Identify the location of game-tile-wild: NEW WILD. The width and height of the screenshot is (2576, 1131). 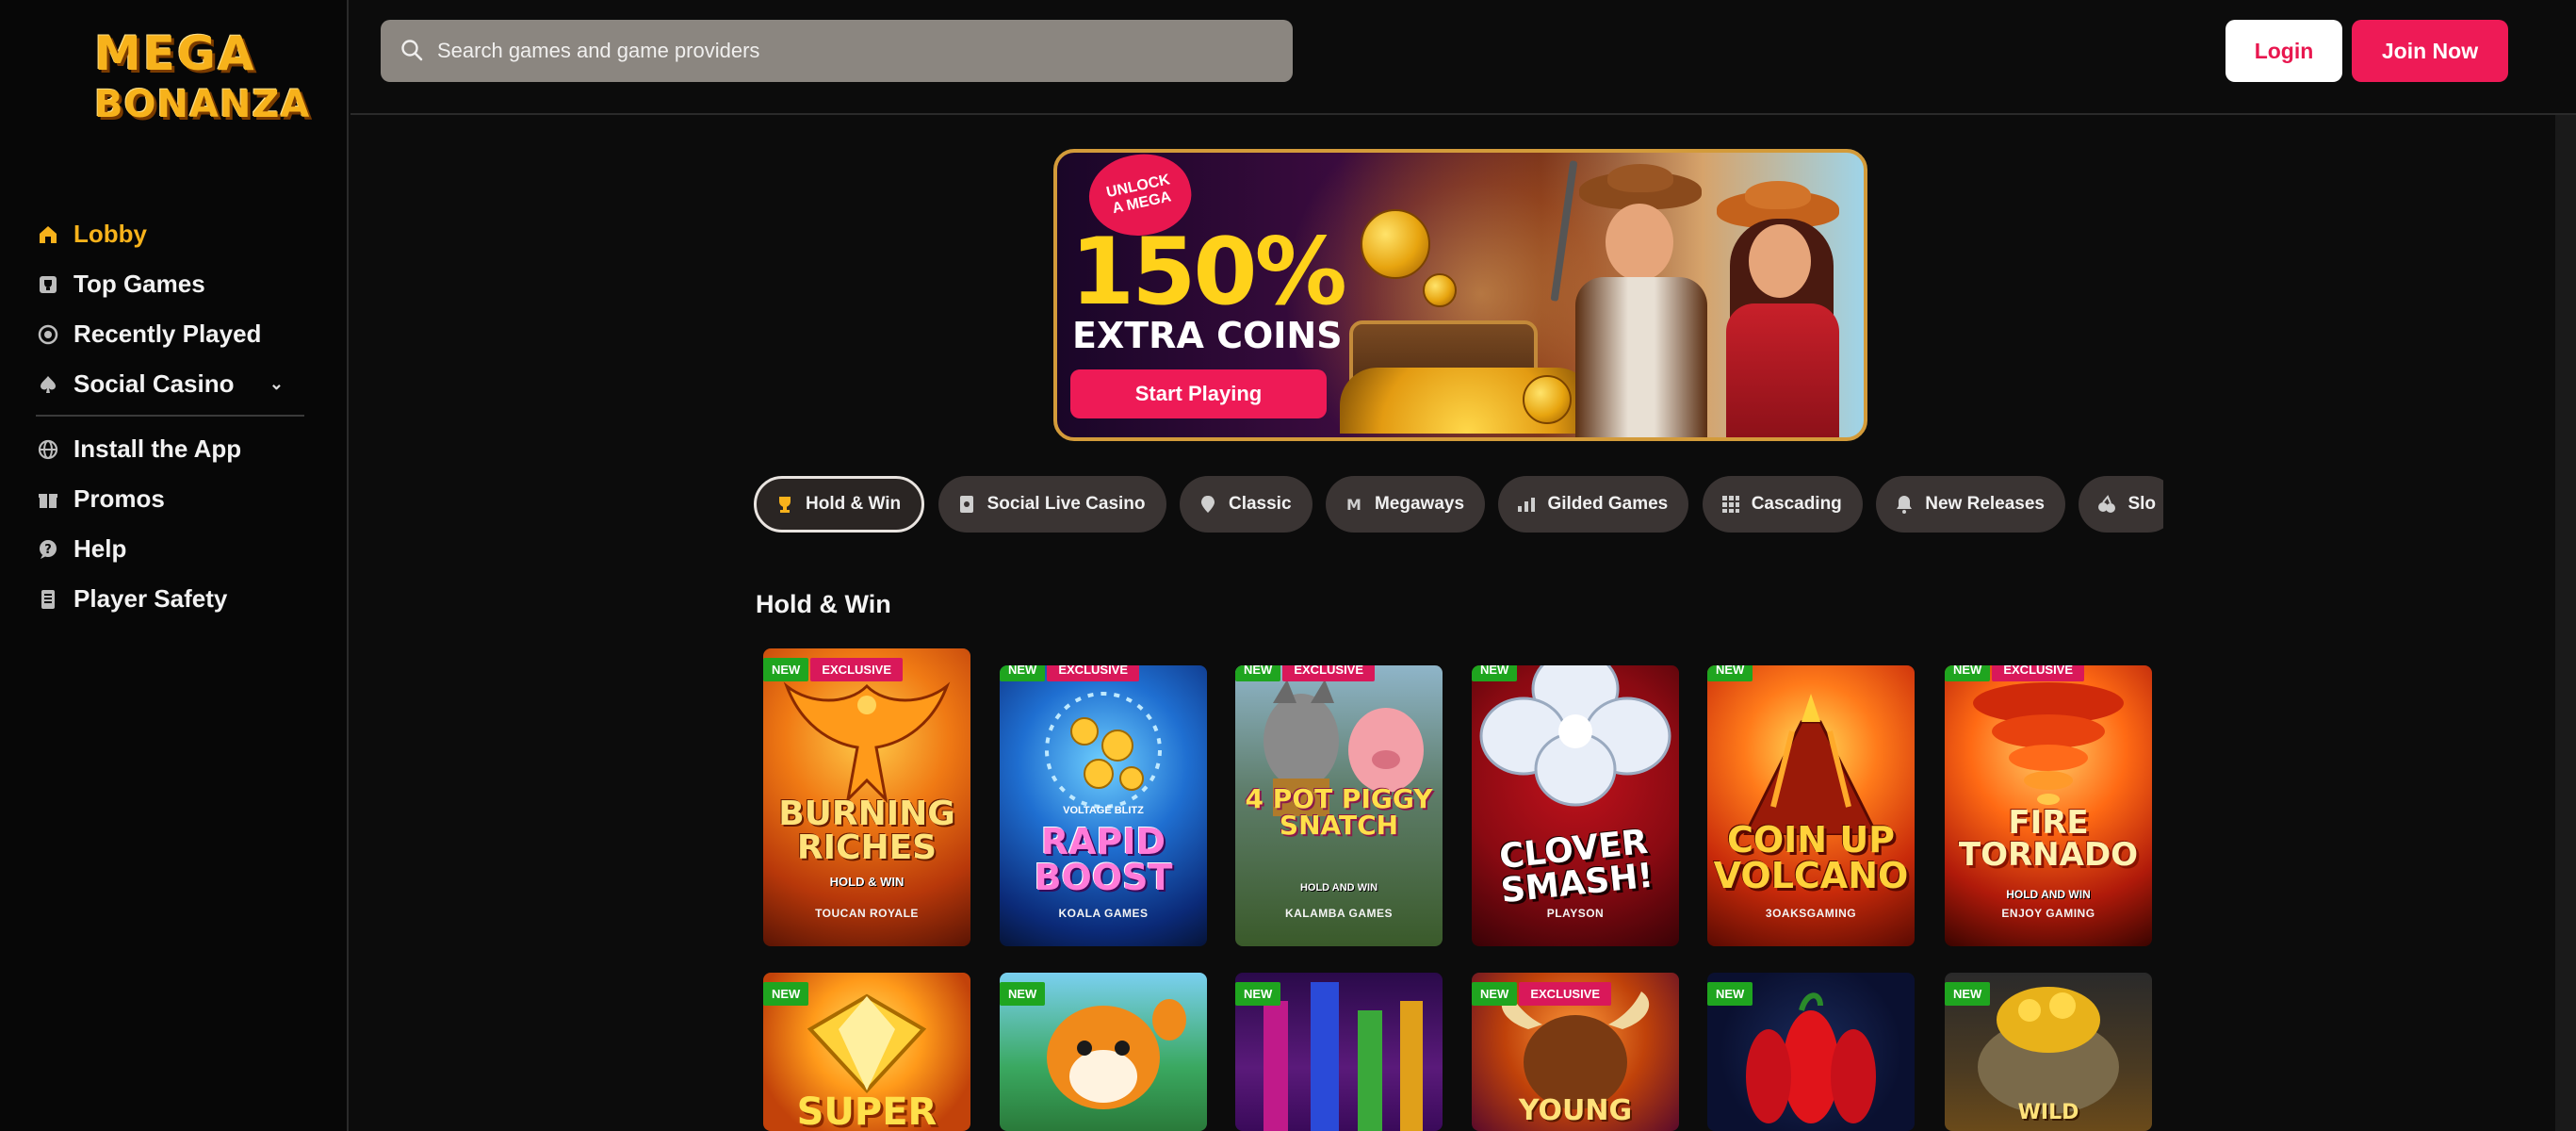
(2048, 1052).